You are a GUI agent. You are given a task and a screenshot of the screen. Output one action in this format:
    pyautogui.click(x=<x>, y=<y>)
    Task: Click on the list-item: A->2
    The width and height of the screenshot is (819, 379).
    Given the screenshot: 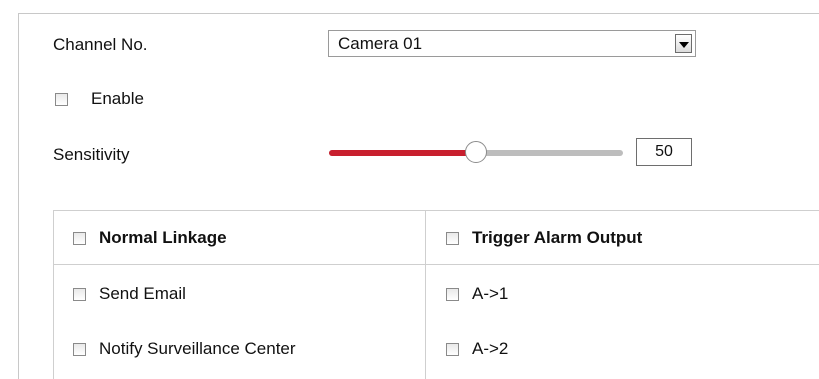 What is the action you would take?
    pyautogui.click(x=477, y=349)
    